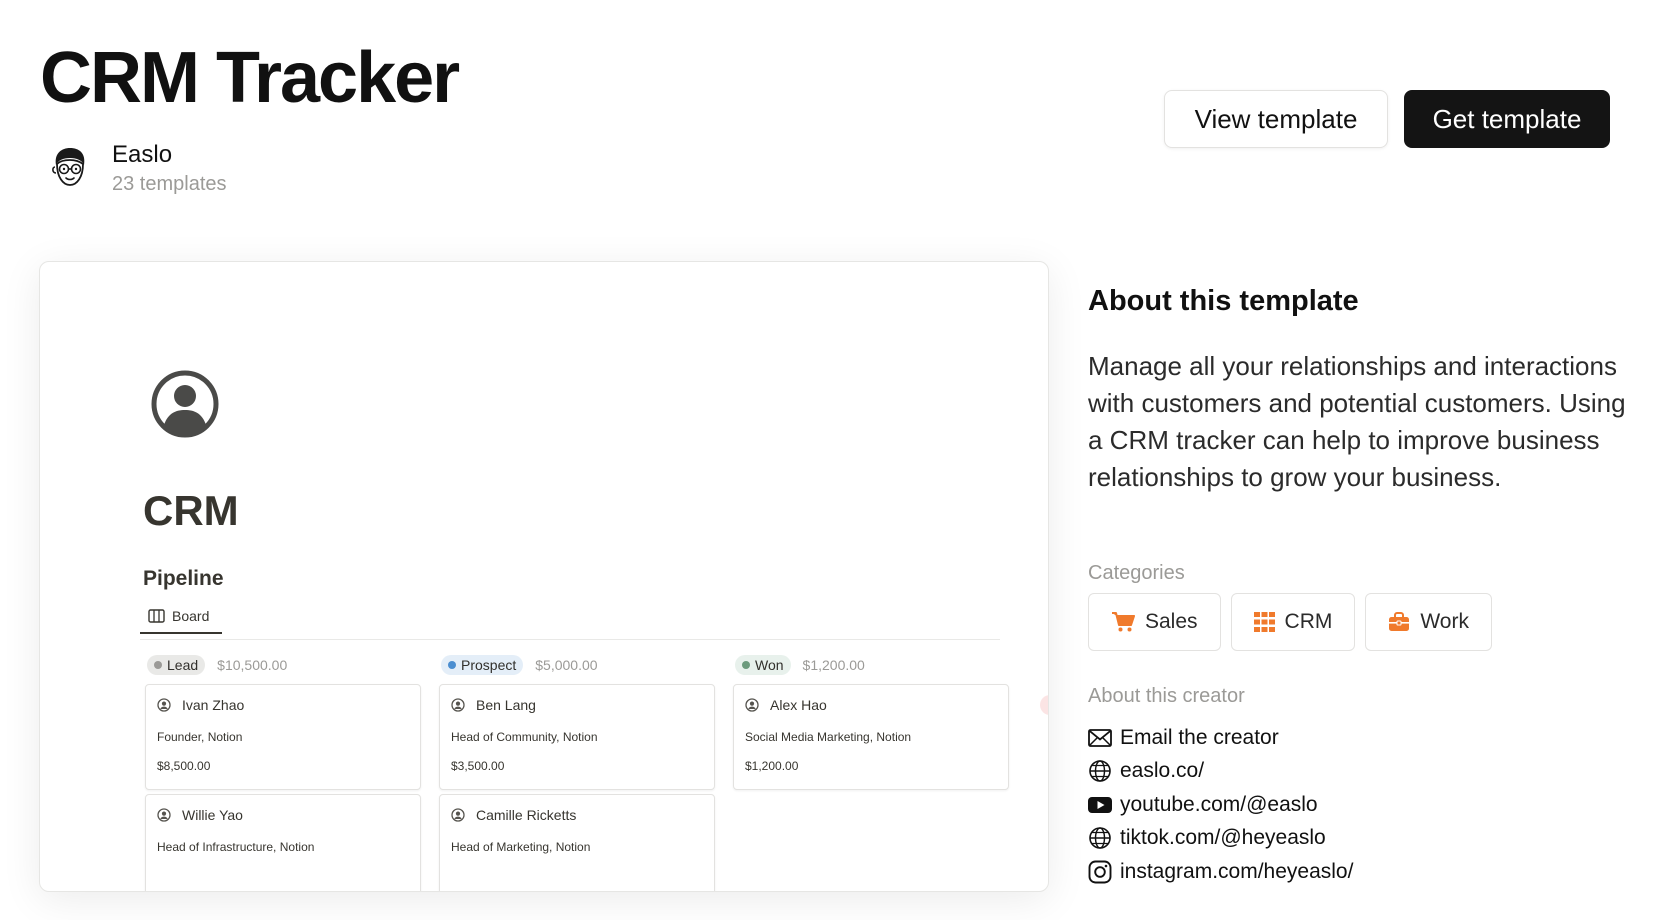  What do you see at coordinates (1100, 804) in the screenshot?
I see `youtube-icon` at bounding box center [1100, 804].